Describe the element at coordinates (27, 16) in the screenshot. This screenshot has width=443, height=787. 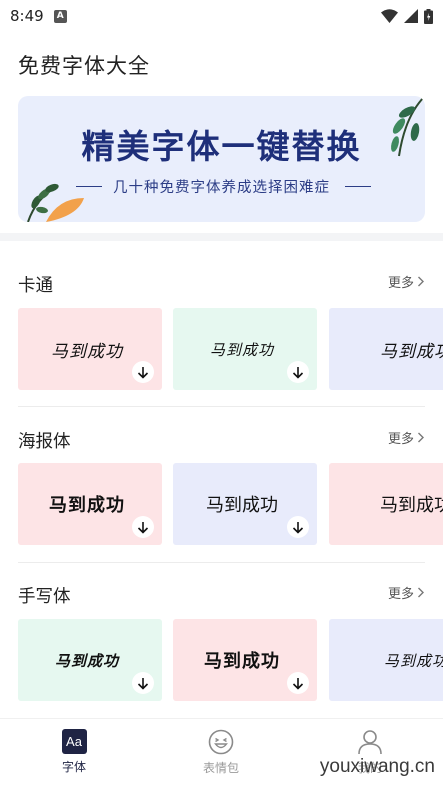
I see `status-time: 8:49` at that location.